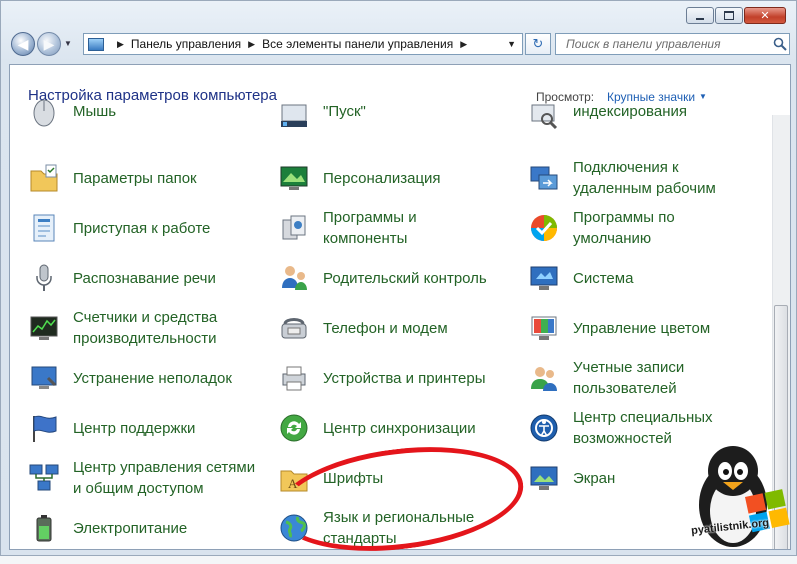  I want to click on minimize-button, so click(700, 15).